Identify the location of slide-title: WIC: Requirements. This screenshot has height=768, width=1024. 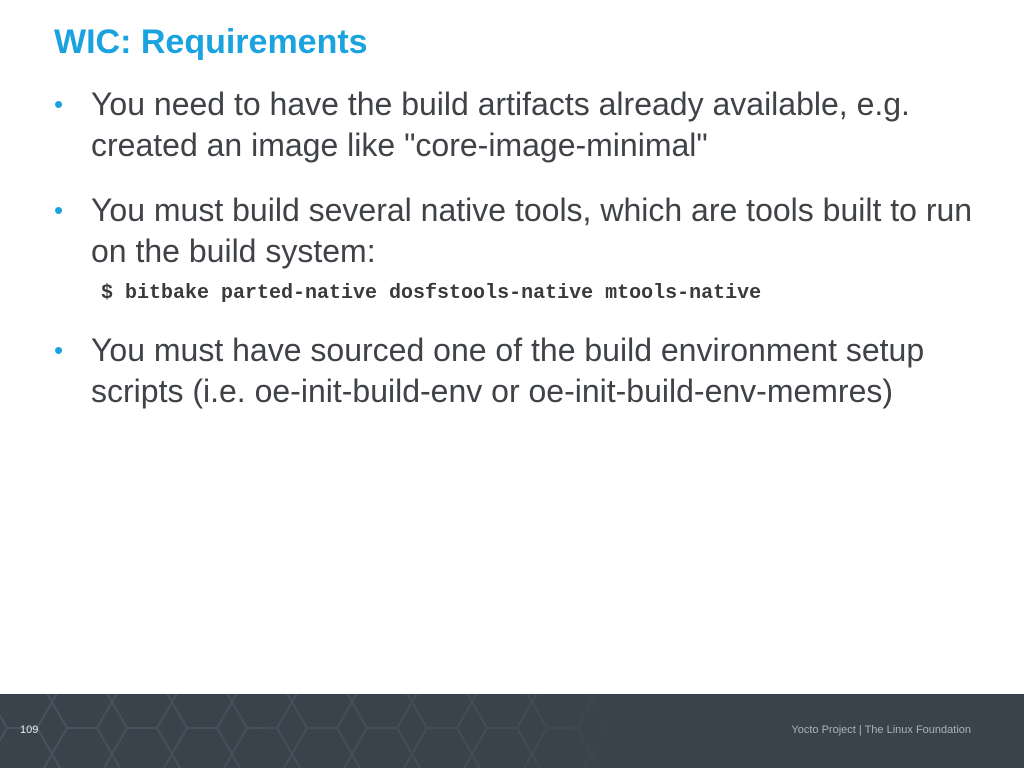
(211, 42).